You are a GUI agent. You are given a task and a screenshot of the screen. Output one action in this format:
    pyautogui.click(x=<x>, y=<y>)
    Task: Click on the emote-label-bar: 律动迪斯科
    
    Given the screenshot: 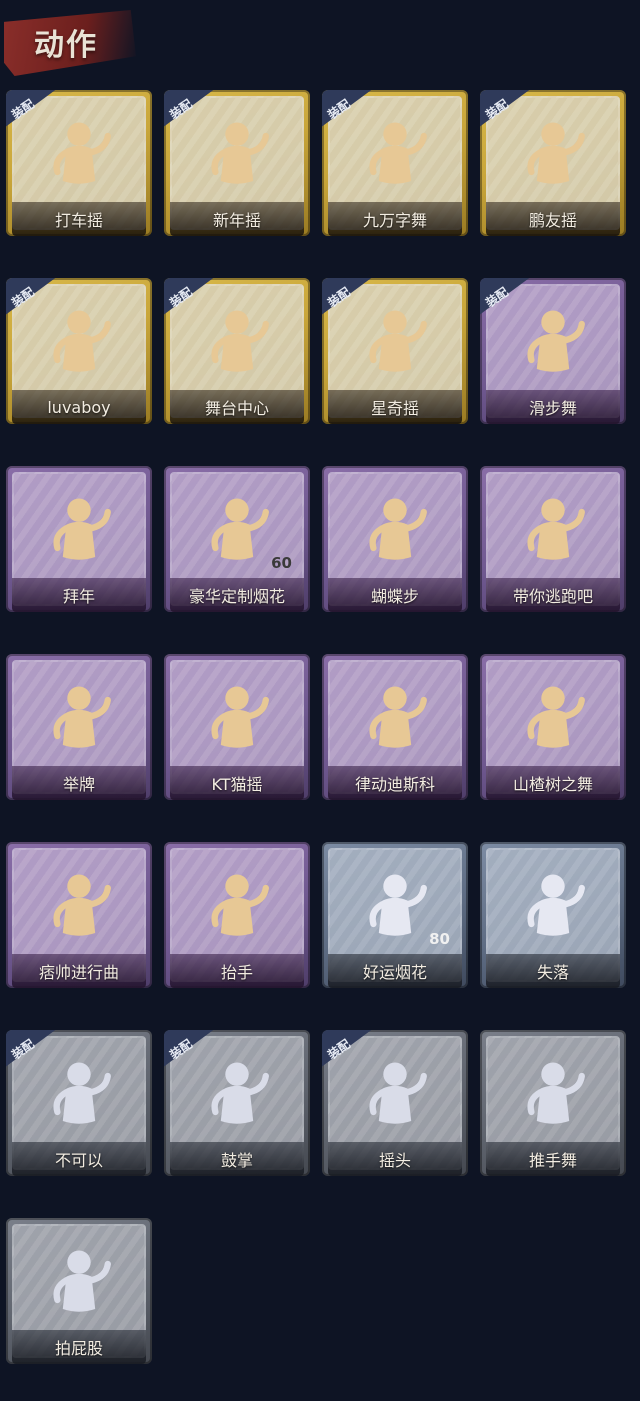 What is the action you would take?
    pyautogui.click(x=395, y=783)
    